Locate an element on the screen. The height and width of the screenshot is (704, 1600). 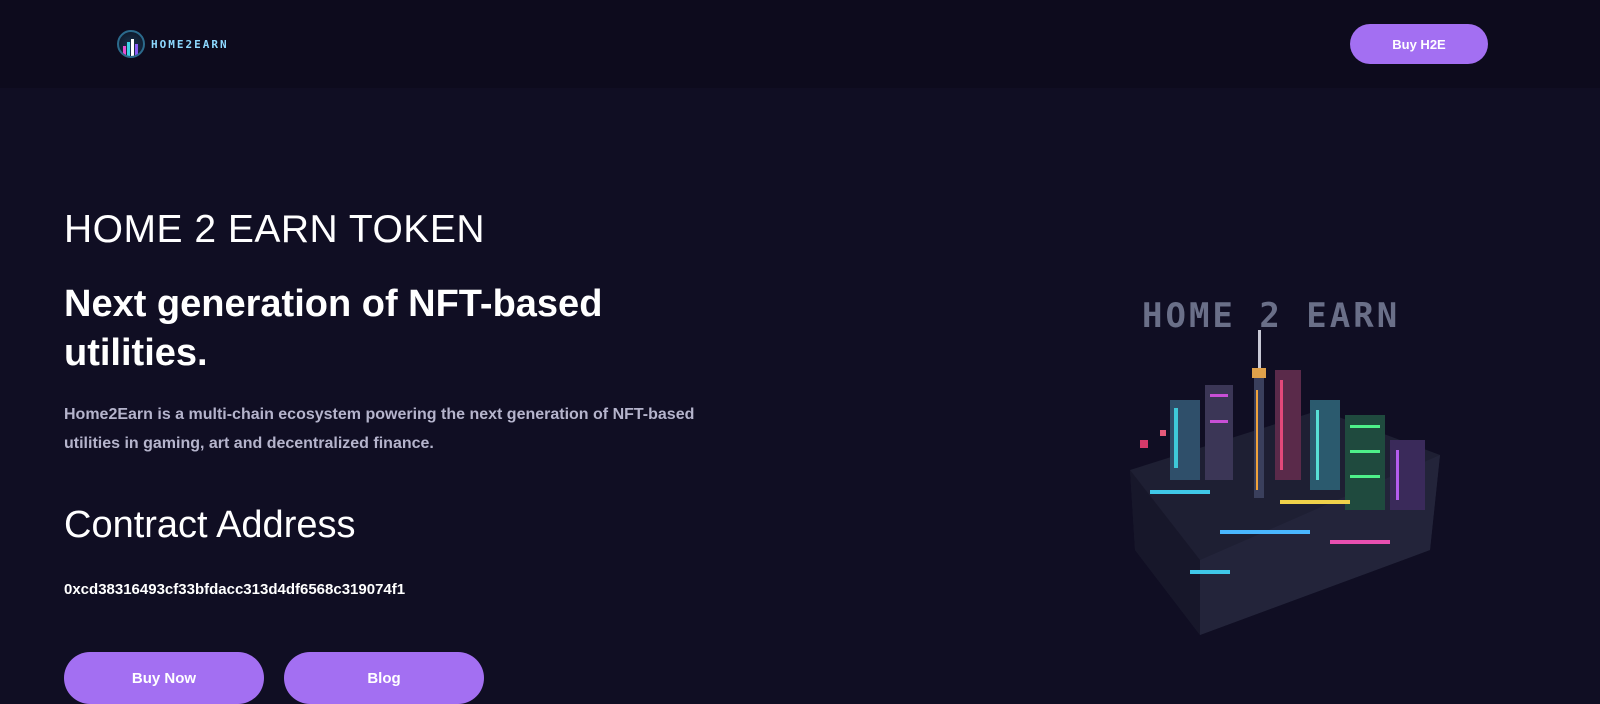
contract-heading: Contract Address is located at coordinates (210, 525).